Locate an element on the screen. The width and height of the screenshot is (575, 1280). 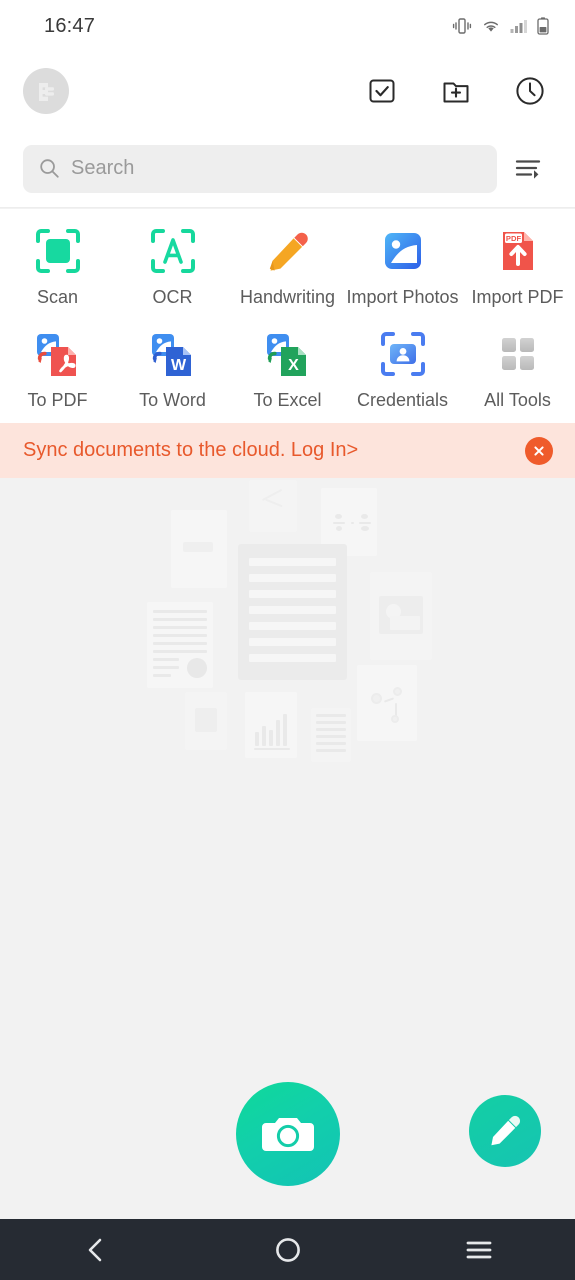
scan-frame-icon is located at coordinates (58, 251).